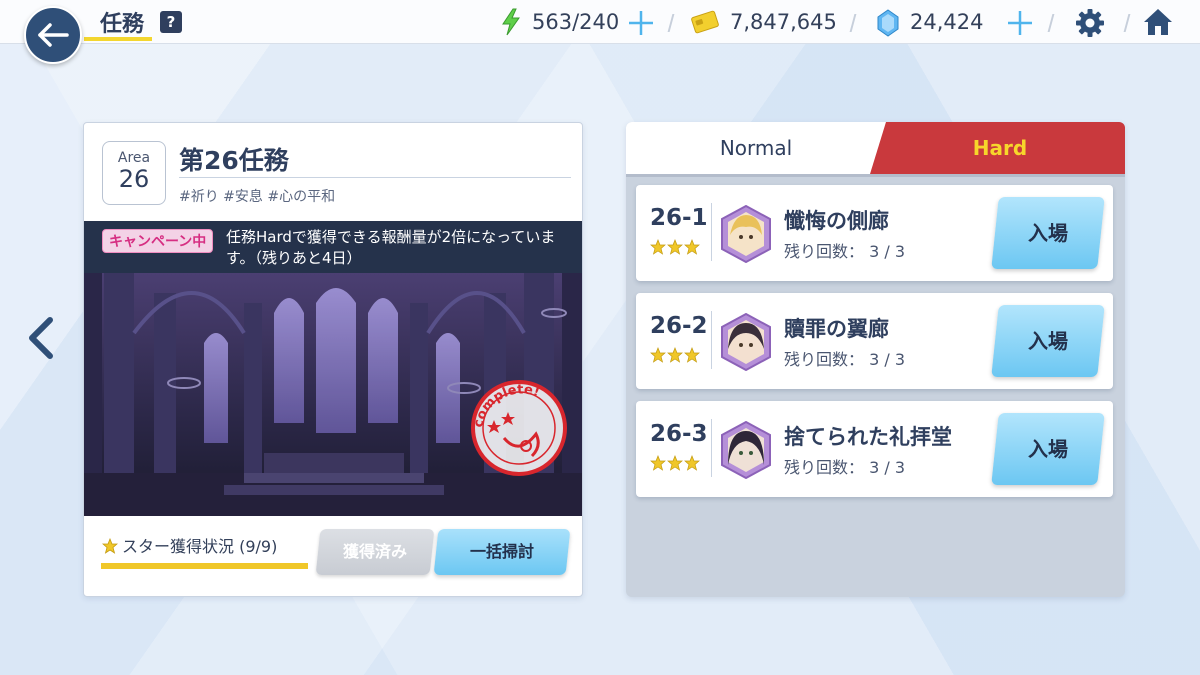 The width and height of the screenshot is (1200, 675). I want to click on star-status: スター獲得状況 (9/9), so click(189, 545).